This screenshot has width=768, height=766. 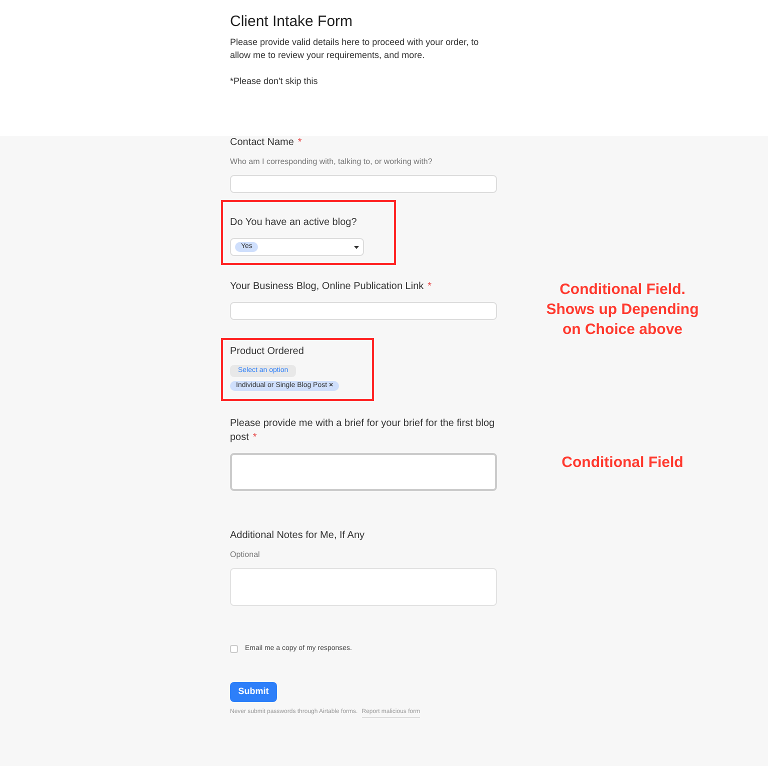 What do you see at coordinates (266, 143) in the screenshot?
I see `field-label: Contact Name *` at bounding box center [266, 143].